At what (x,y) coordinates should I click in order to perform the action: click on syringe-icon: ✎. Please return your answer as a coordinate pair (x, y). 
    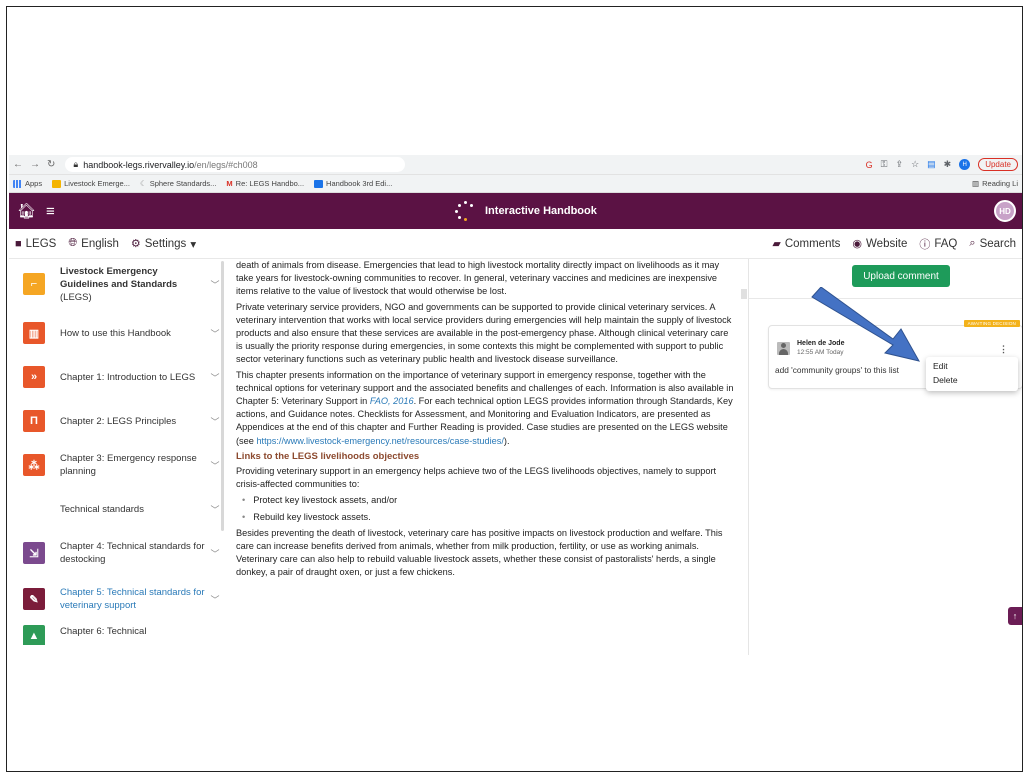
    Looking at the image, I should click on (34, 599).